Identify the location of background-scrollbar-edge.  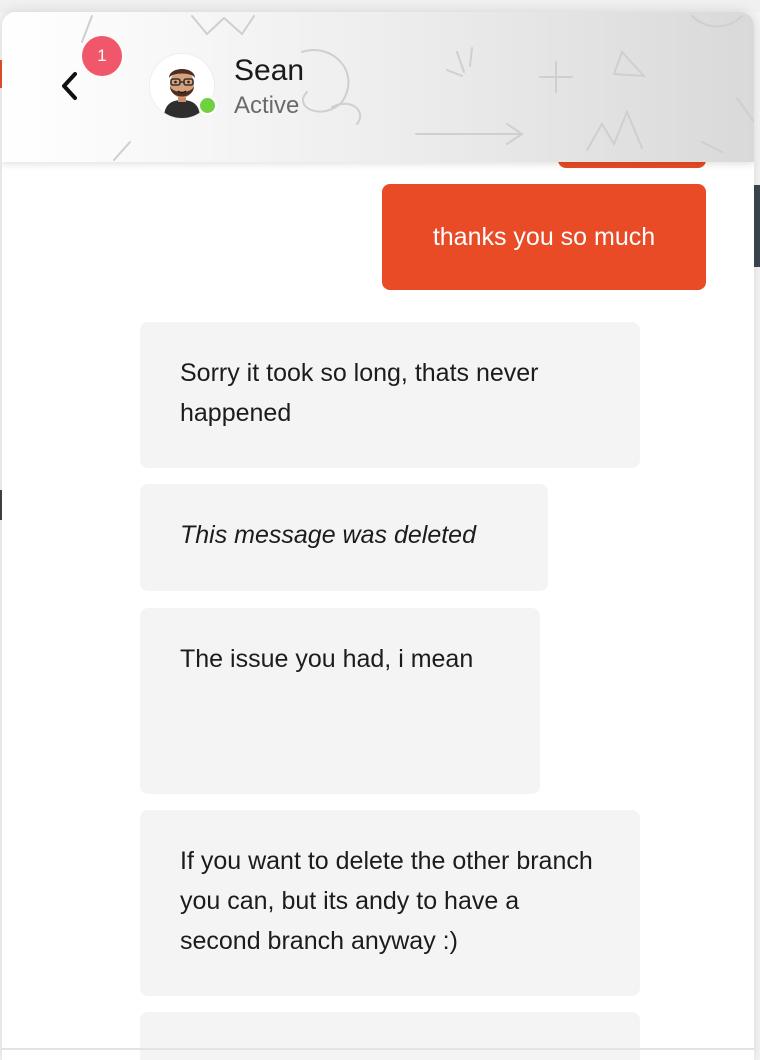
(757, 226).